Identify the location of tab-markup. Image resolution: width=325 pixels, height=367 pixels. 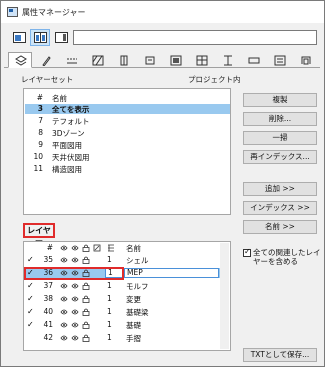
(280, 60).